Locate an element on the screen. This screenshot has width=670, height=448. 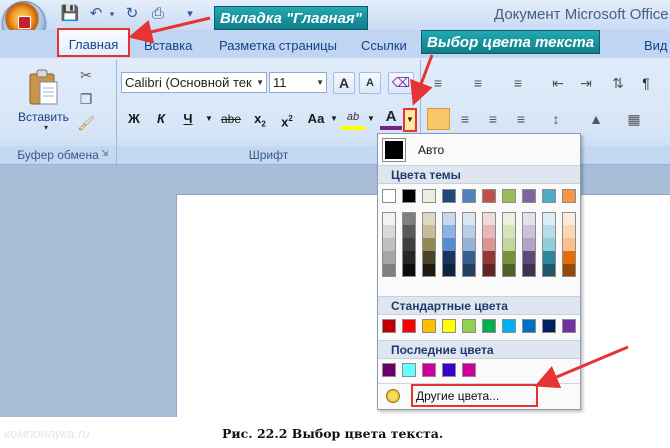
increase-indent-icon: ⇥ is located at coordinates (586, 83).